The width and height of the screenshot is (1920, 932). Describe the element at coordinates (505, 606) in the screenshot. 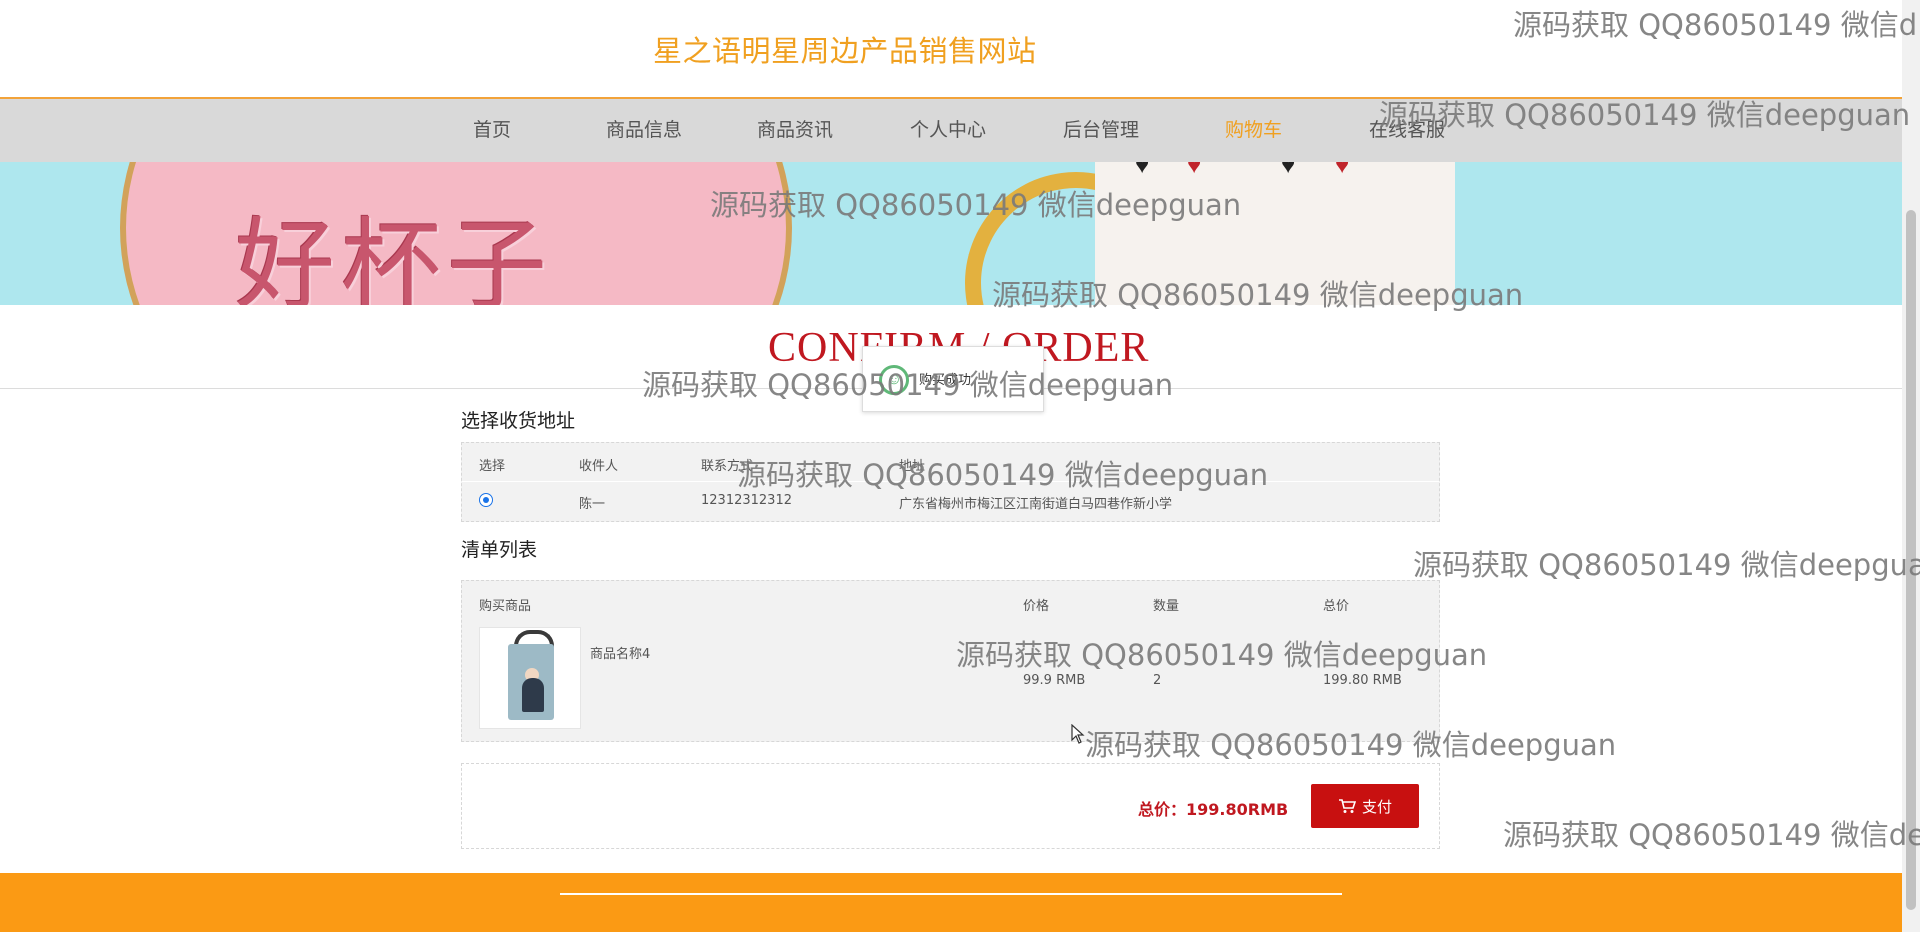

I see `column-header: 购买商品` at that location.